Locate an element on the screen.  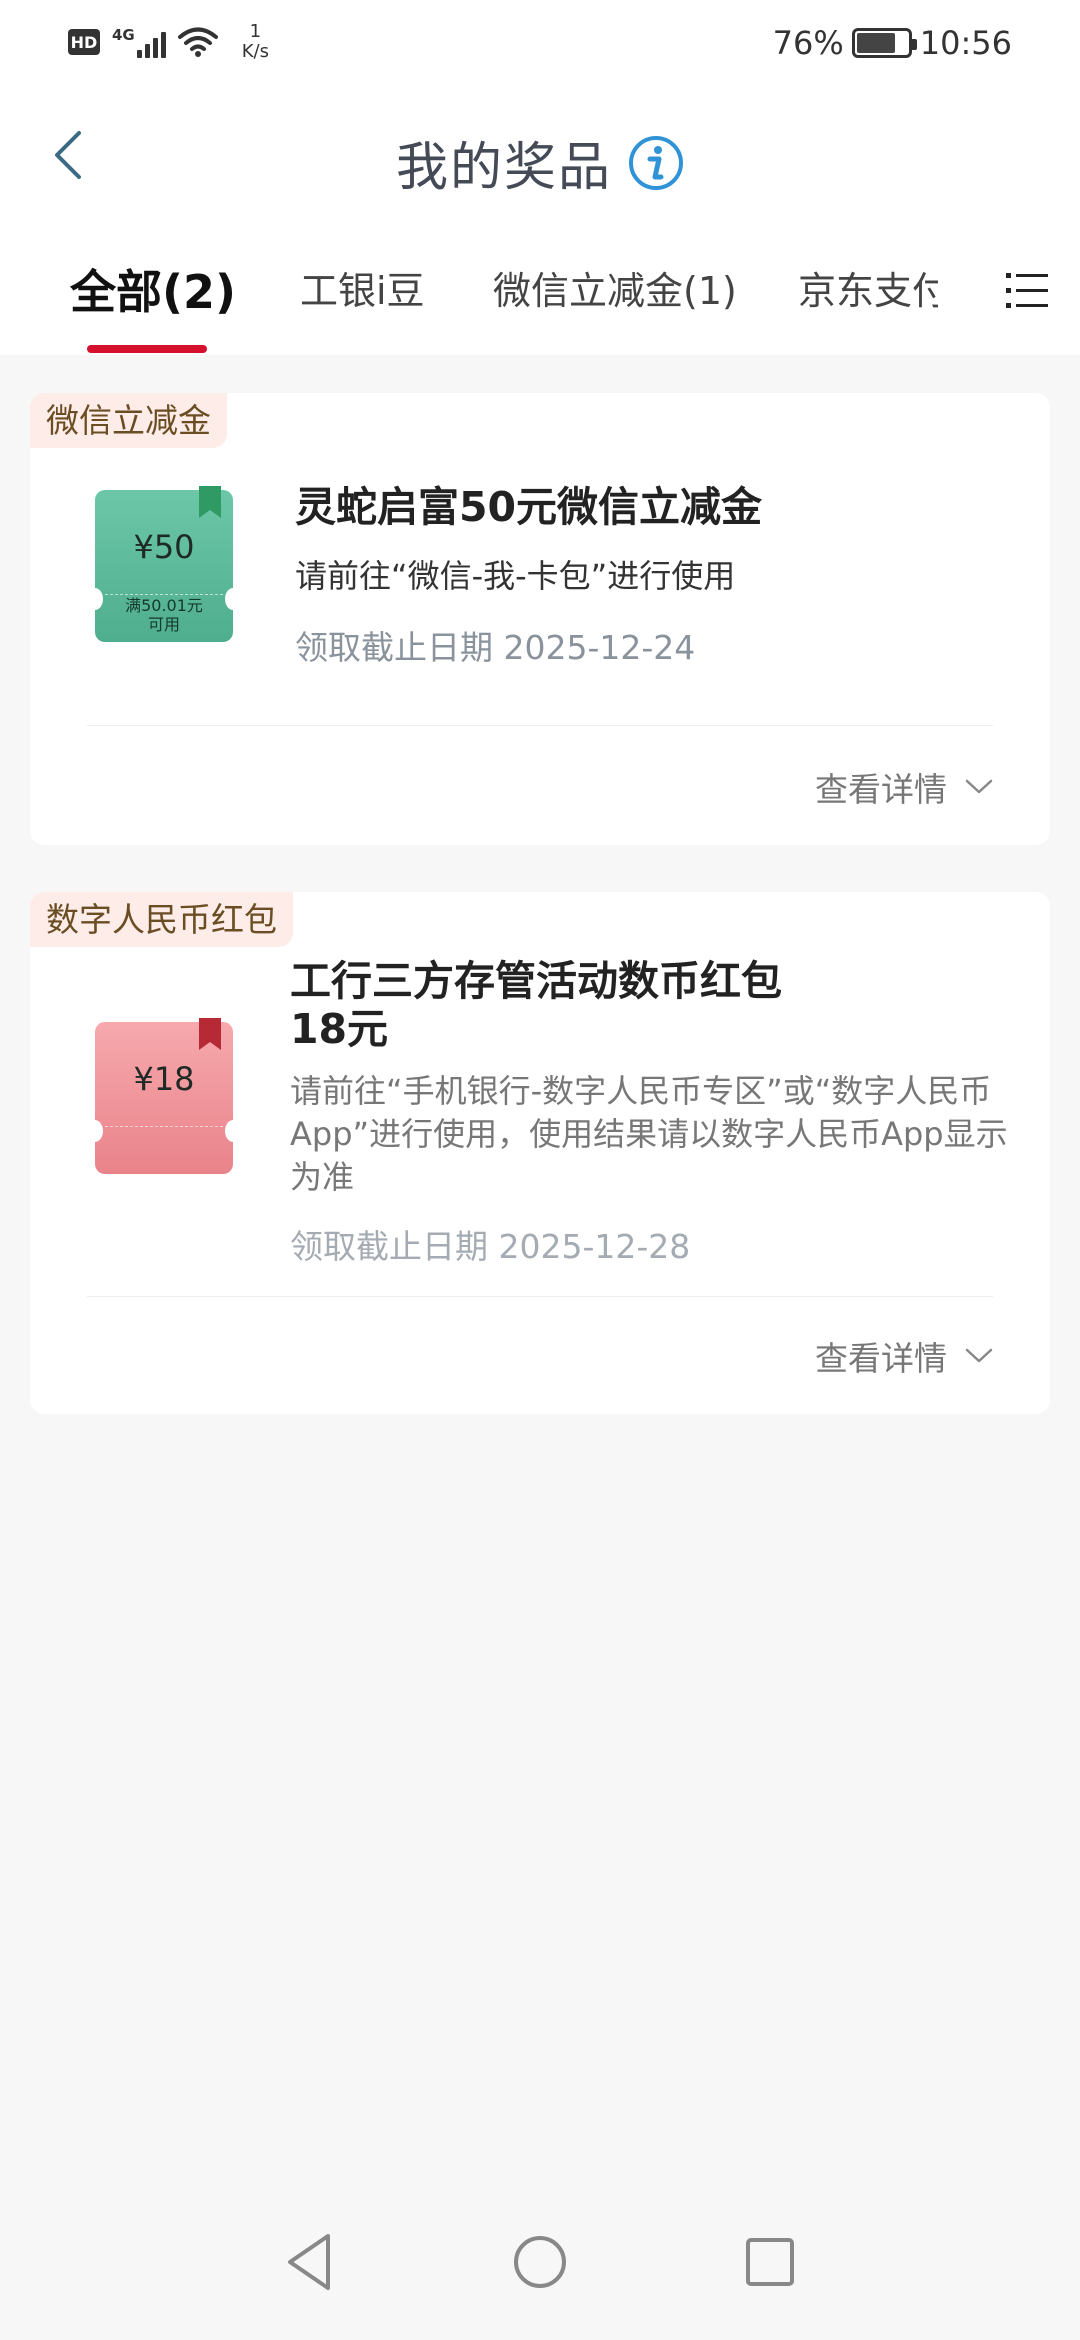
battery-fill is located at coordinates (875, 43).